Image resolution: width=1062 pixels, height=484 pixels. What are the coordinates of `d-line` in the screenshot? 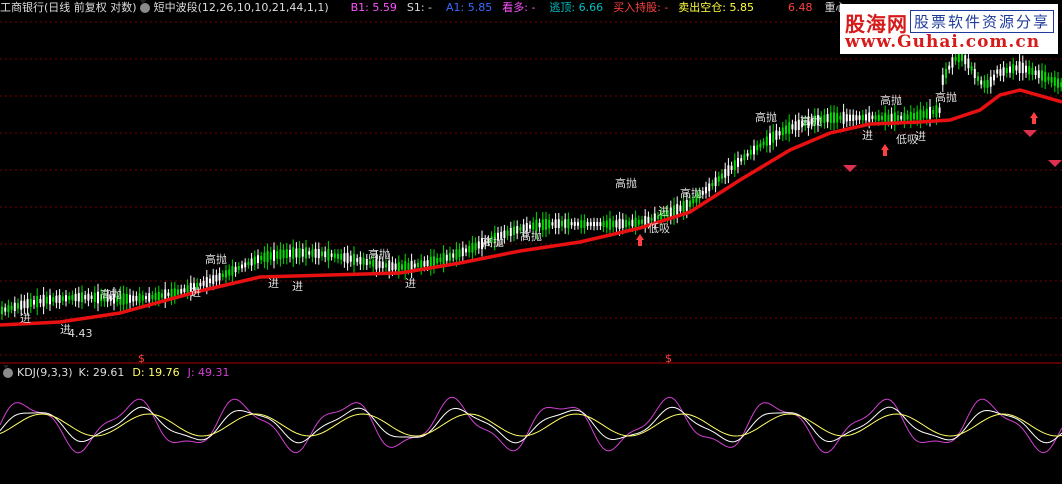 It's located at (531, 425).